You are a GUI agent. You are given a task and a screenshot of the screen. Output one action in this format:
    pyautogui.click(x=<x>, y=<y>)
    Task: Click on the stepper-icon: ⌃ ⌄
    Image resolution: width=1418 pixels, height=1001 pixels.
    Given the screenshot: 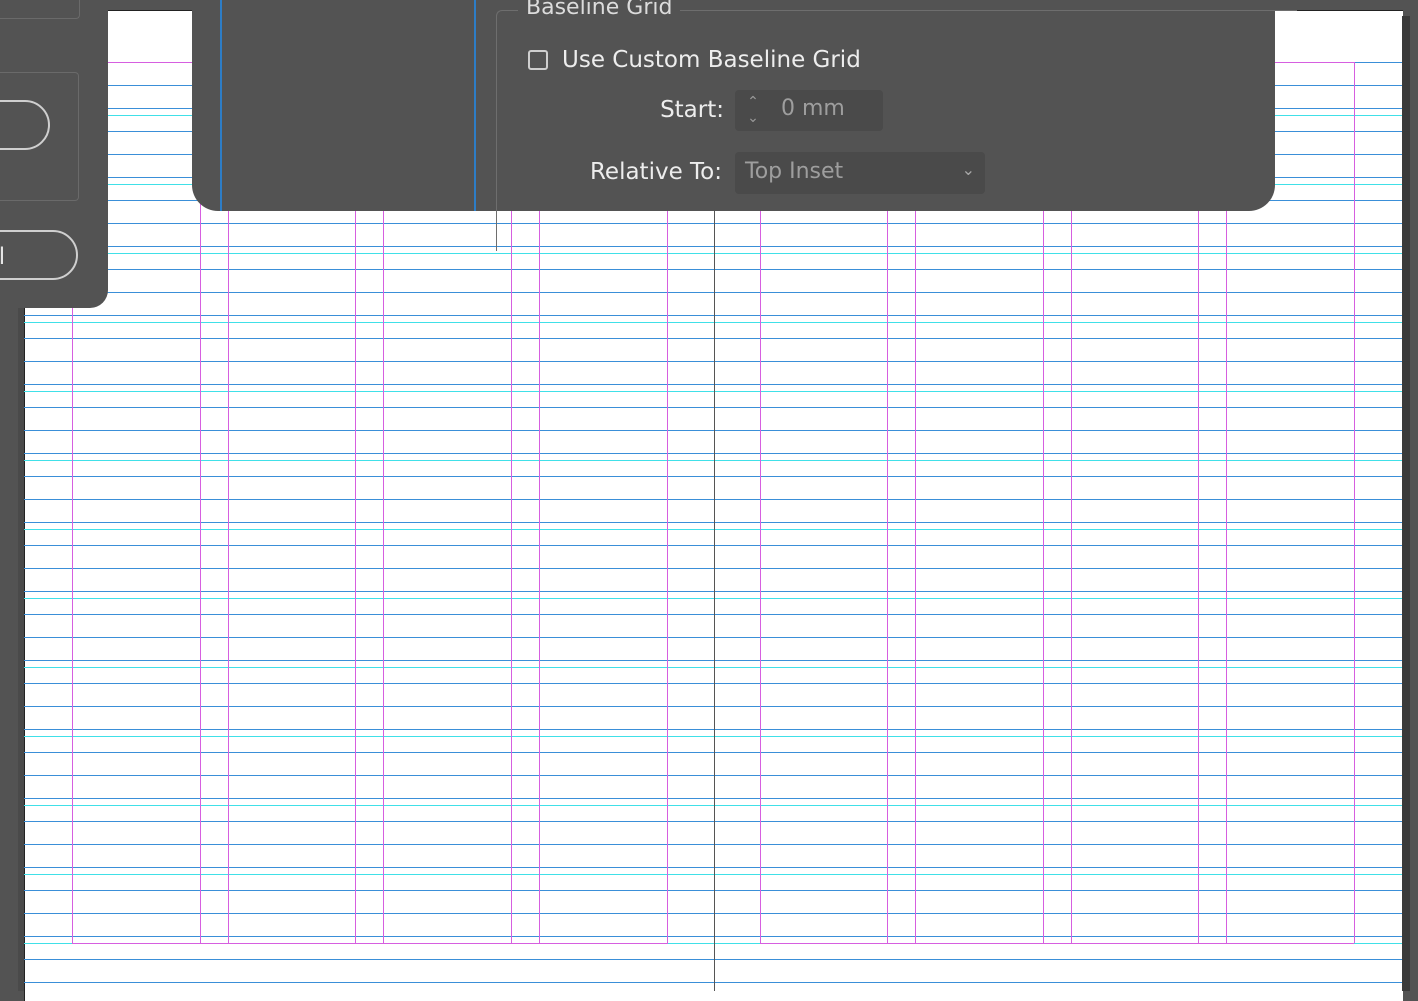 What is the action you would take?
    pyautogui.click(x=753, y=110)
    